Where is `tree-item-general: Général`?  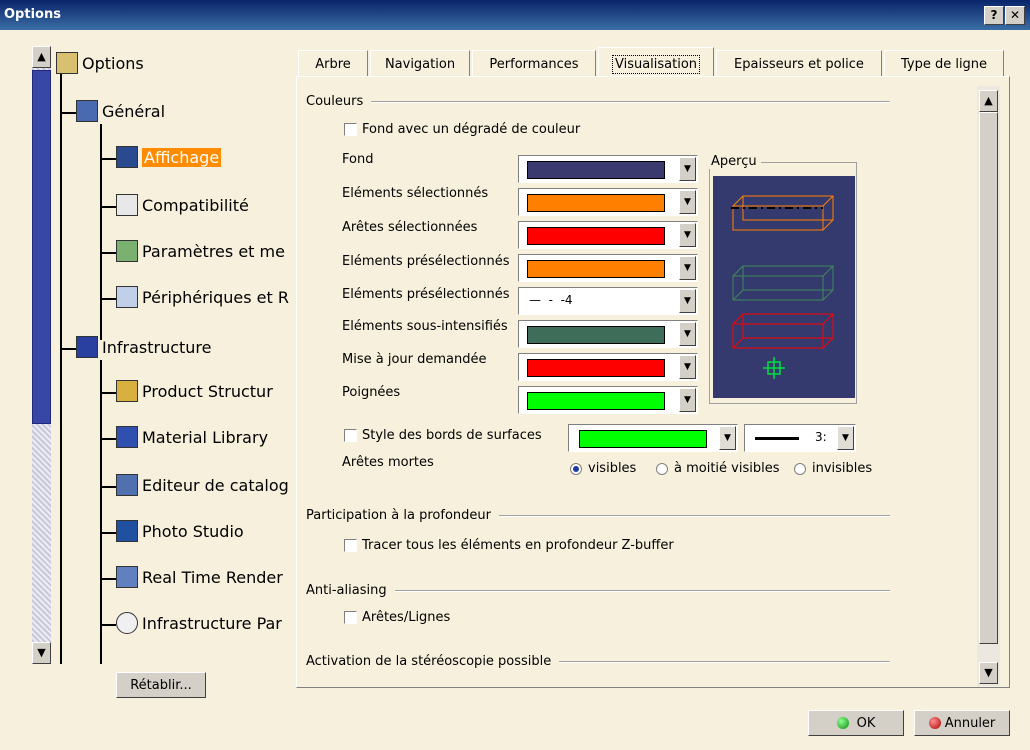
tree-item-general: Général is located at coordinates (120, 111).